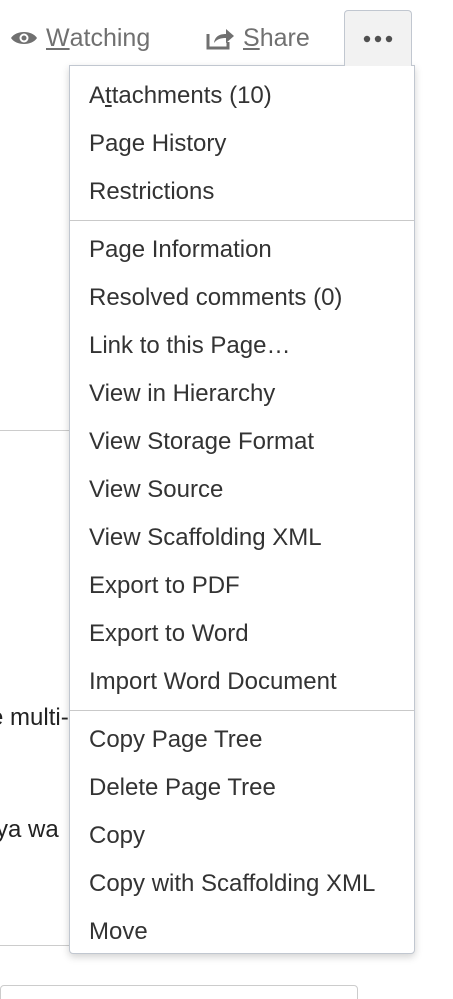 The height and width of the screenshot is (999, 453). I want to click on menu-item-copy-page-tree: Copy Page Tree, so click(242, 740).